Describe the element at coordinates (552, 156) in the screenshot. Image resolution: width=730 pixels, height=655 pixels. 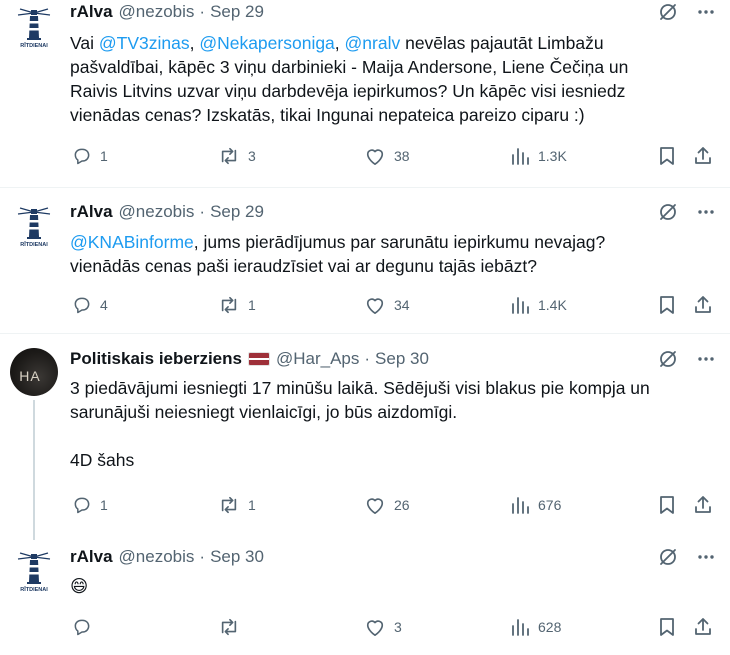
I see `views-count: 1.3K` at that location.